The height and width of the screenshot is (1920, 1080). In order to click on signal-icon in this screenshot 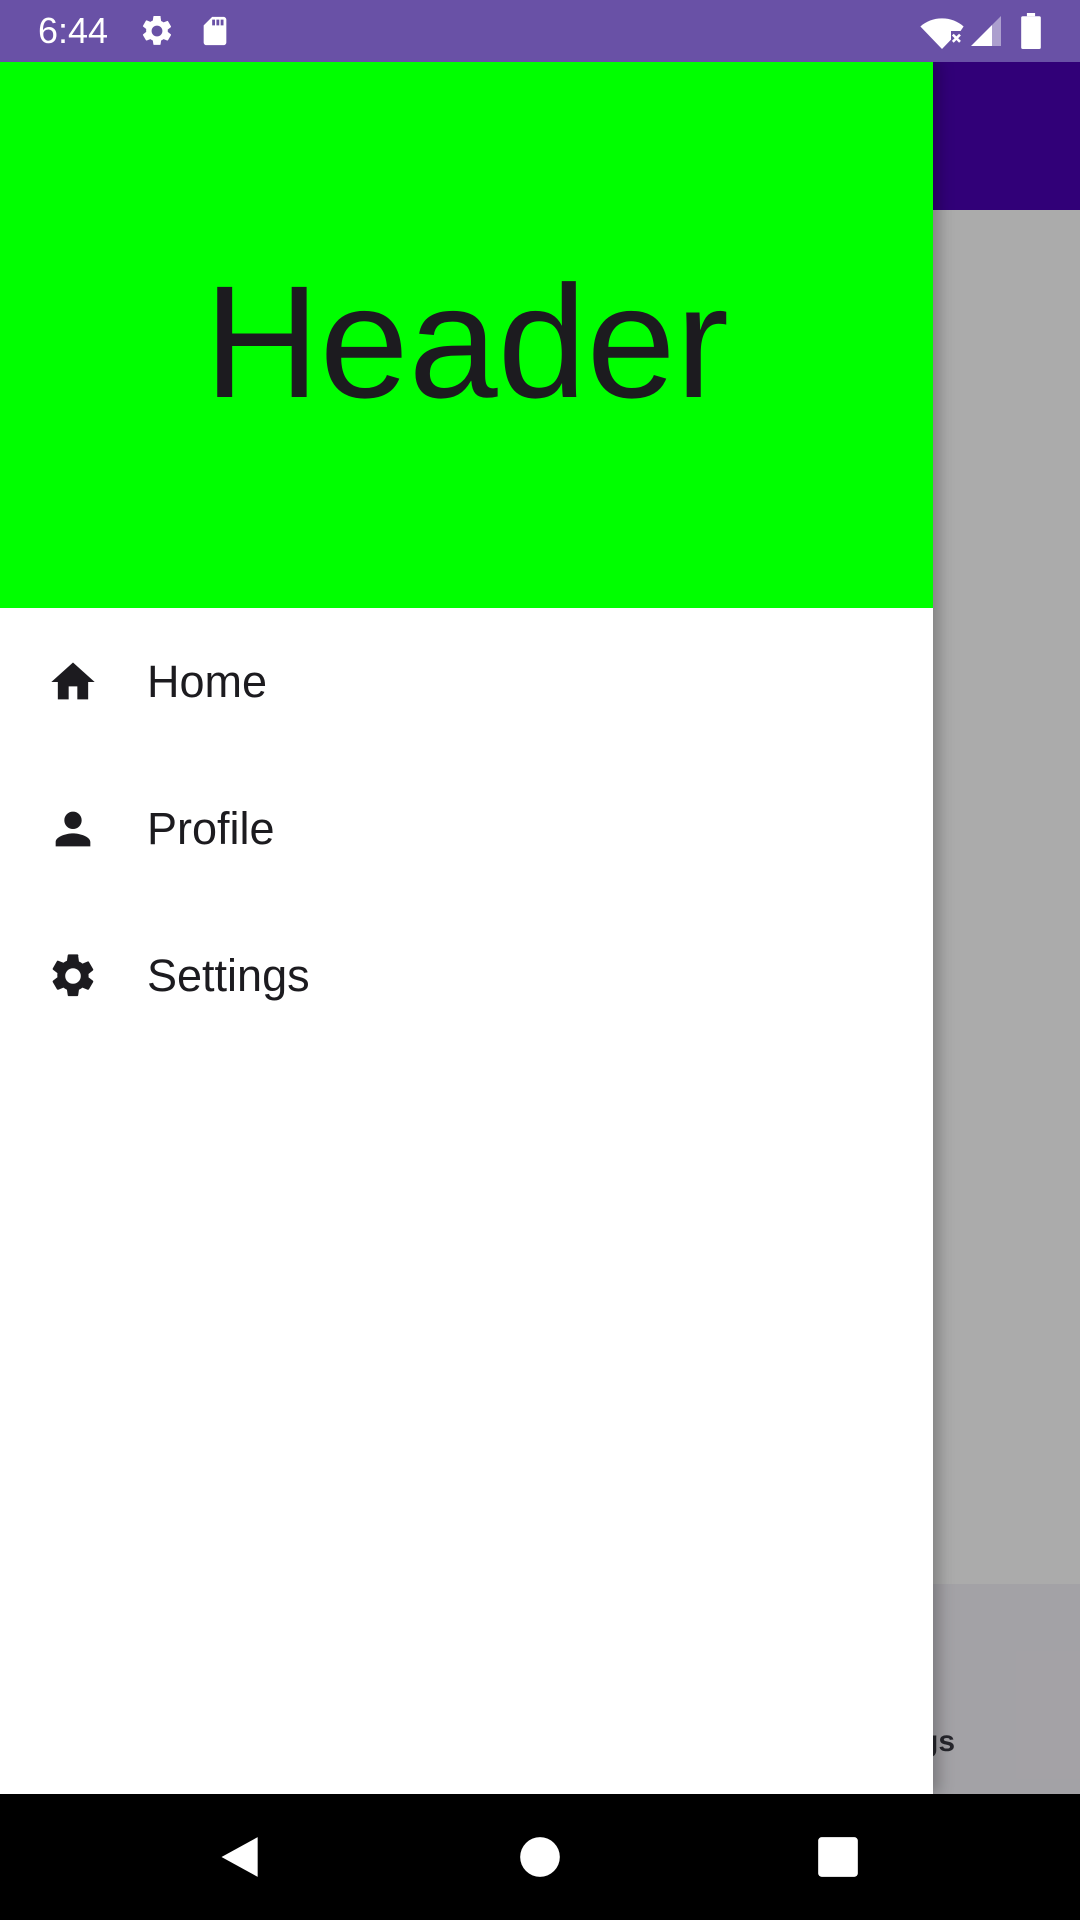, I will do `click(986, 33)`.